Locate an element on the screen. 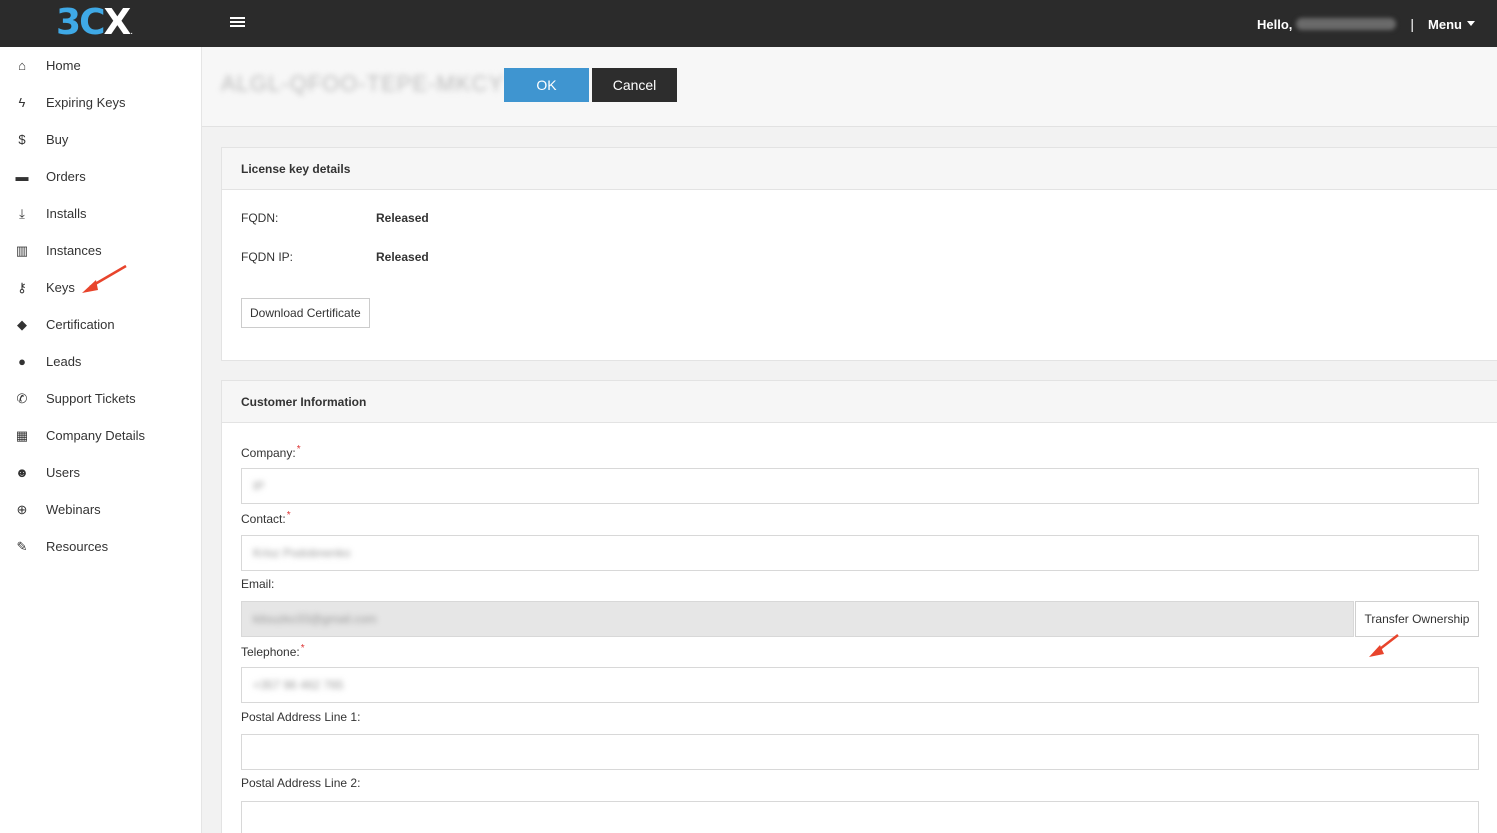  home-icon: ⌂ is located at coordinates (22, 65).